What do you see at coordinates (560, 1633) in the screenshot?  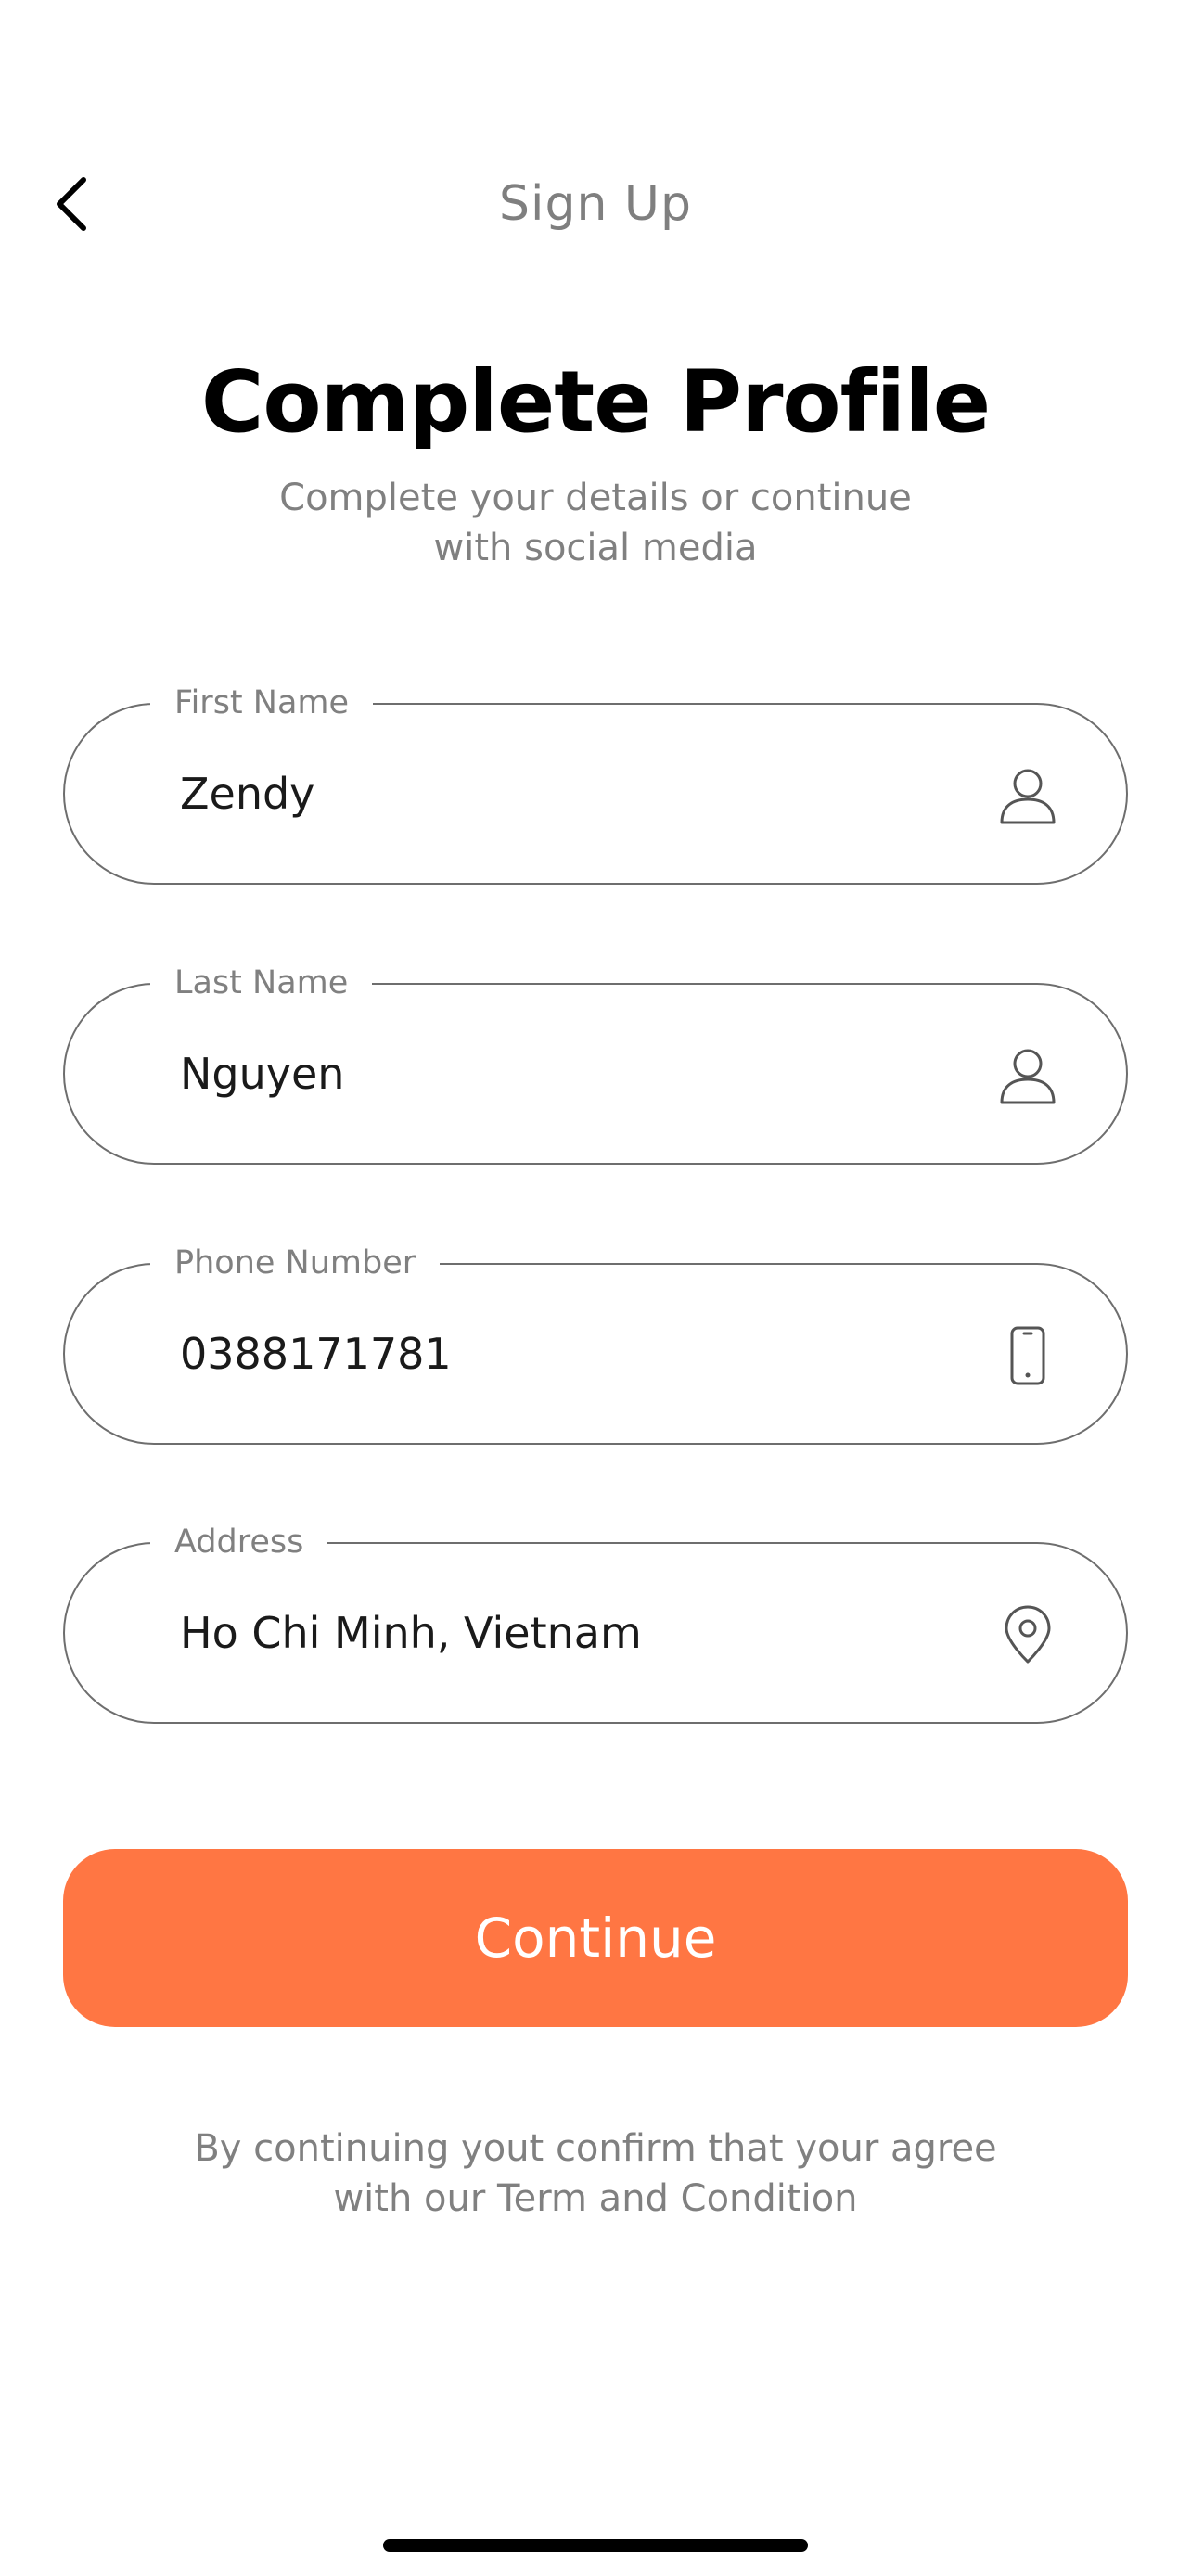 I see `address-input` at bounding box center [560, 1633].